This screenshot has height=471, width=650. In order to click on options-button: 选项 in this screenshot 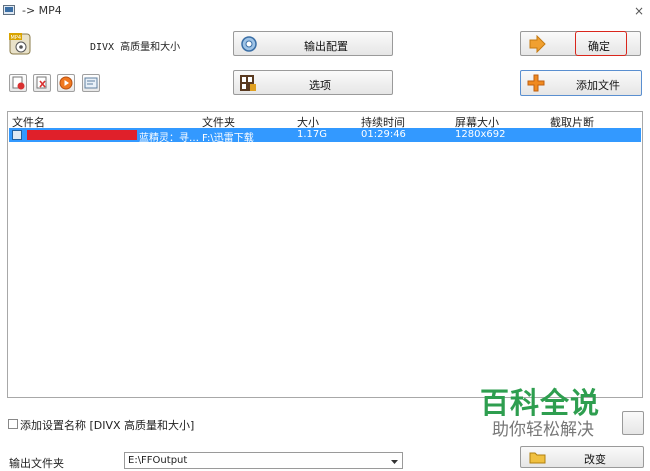, I will do `click(313, 82)`.